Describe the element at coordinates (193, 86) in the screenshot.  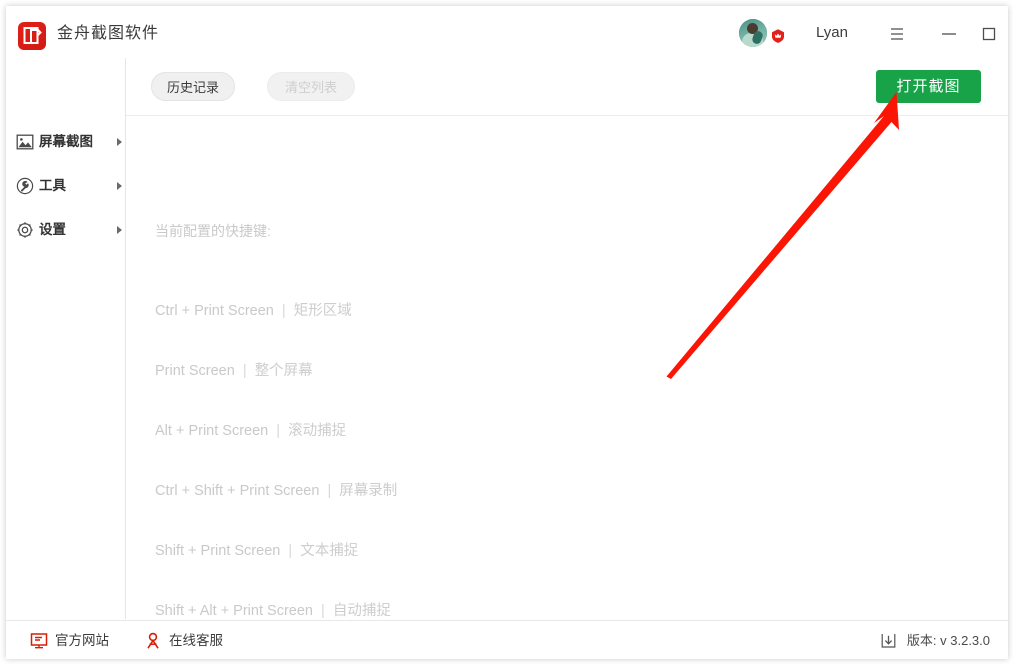
I see `history-tab-button: 历史记录` at that location.